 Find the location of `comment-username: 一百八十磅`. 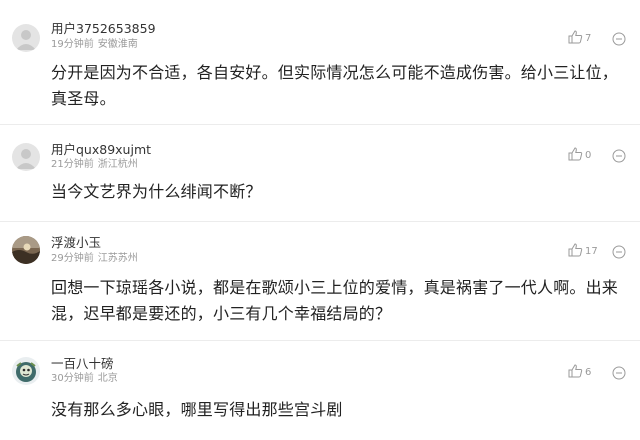

comment-username: 一百八十磅 is located at coordinates (82, 363).